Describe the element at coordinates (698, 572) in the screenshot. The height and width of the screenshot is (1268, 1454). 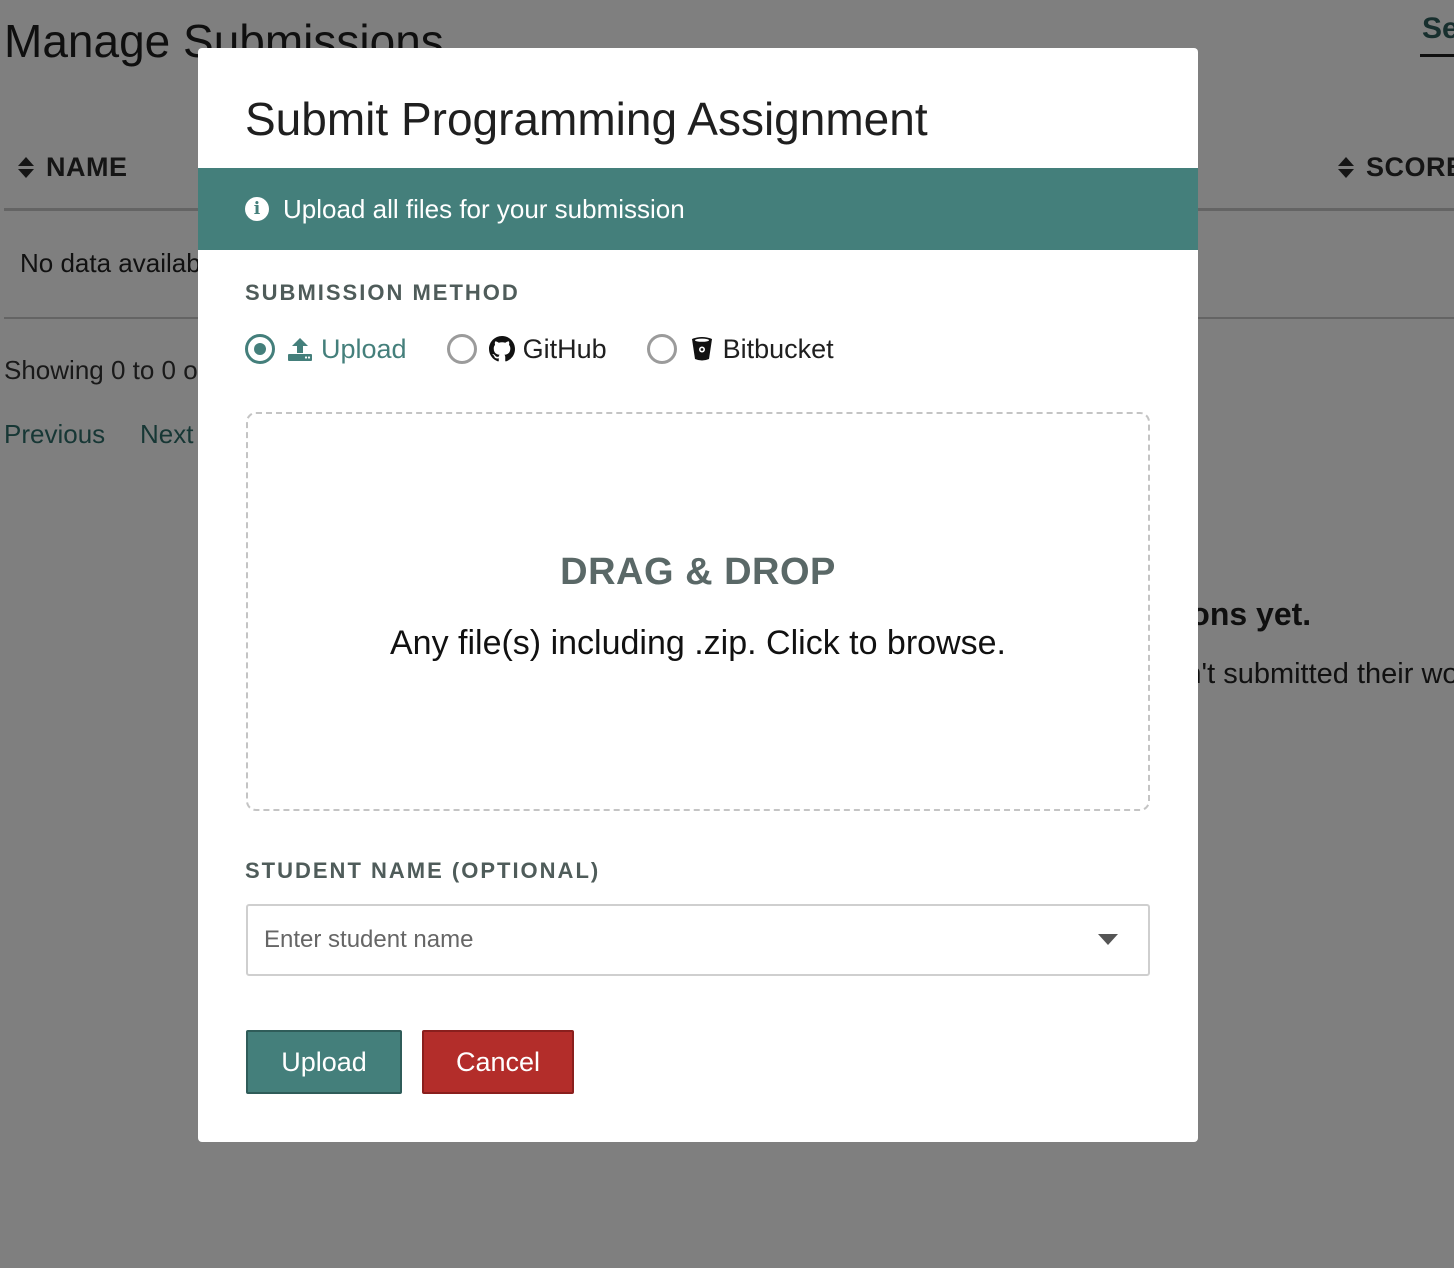
I see `dropzone-title: DRAG & DROP` at that location.